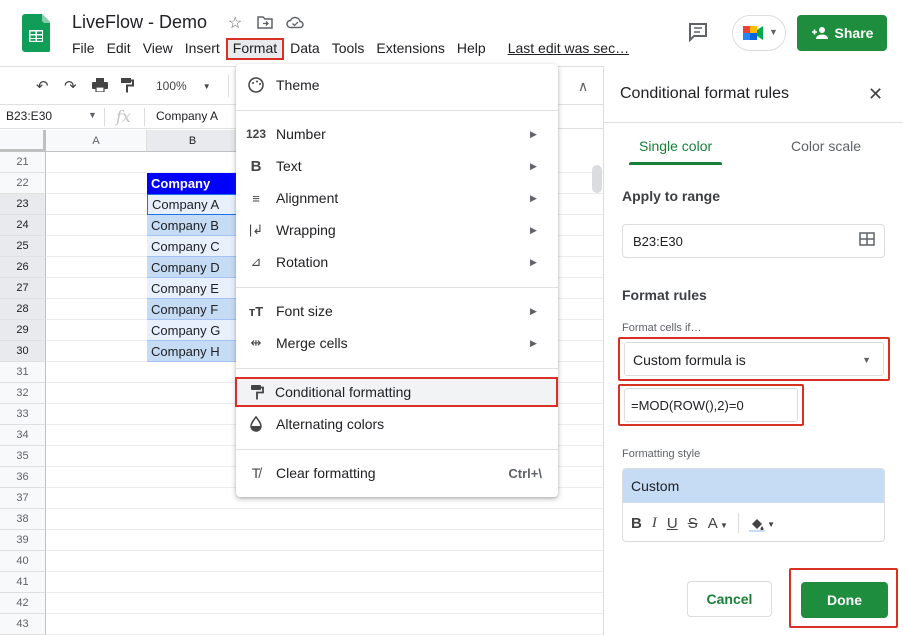 The width and height of the screenshot is (903, 635). What do you see at coordinates (193, 183) in the screenshot?
I see `table-header-cell: Company` at bounding box center [193, 183].